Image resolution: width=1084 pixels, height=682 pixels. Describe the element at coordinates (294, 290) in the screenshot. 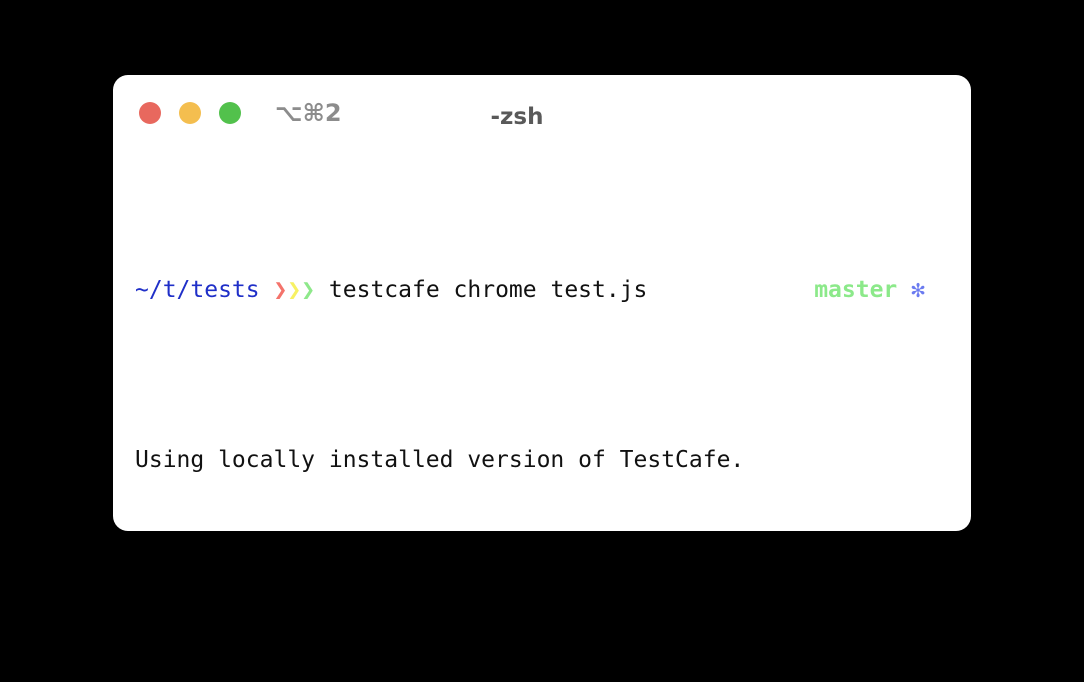

I see `prompt-chevron-2-icon: ❯` at that location.